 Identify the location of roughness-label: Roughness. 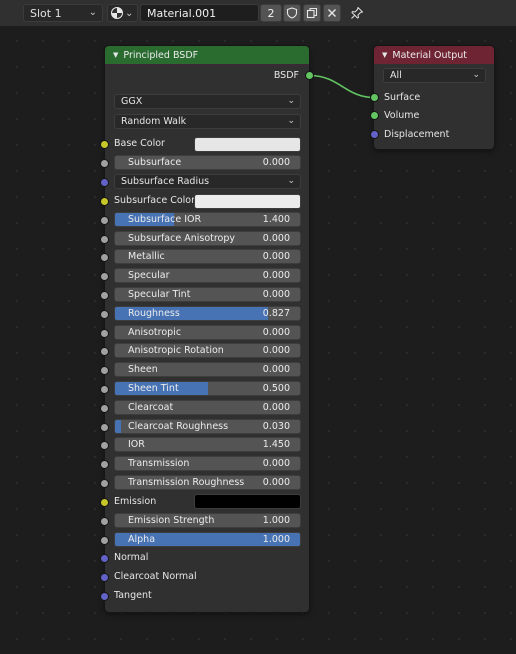
(154, 313).